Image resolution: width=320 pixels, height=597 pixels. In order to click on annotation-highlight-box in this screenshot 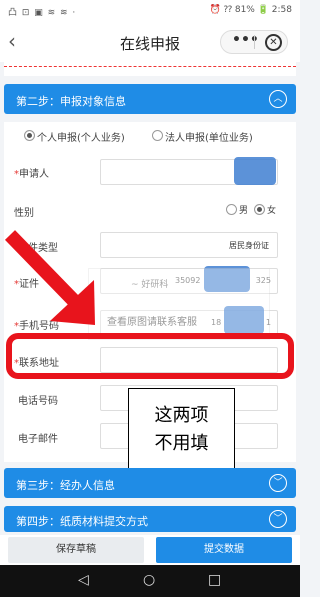, I will do `click(150, 356)`.